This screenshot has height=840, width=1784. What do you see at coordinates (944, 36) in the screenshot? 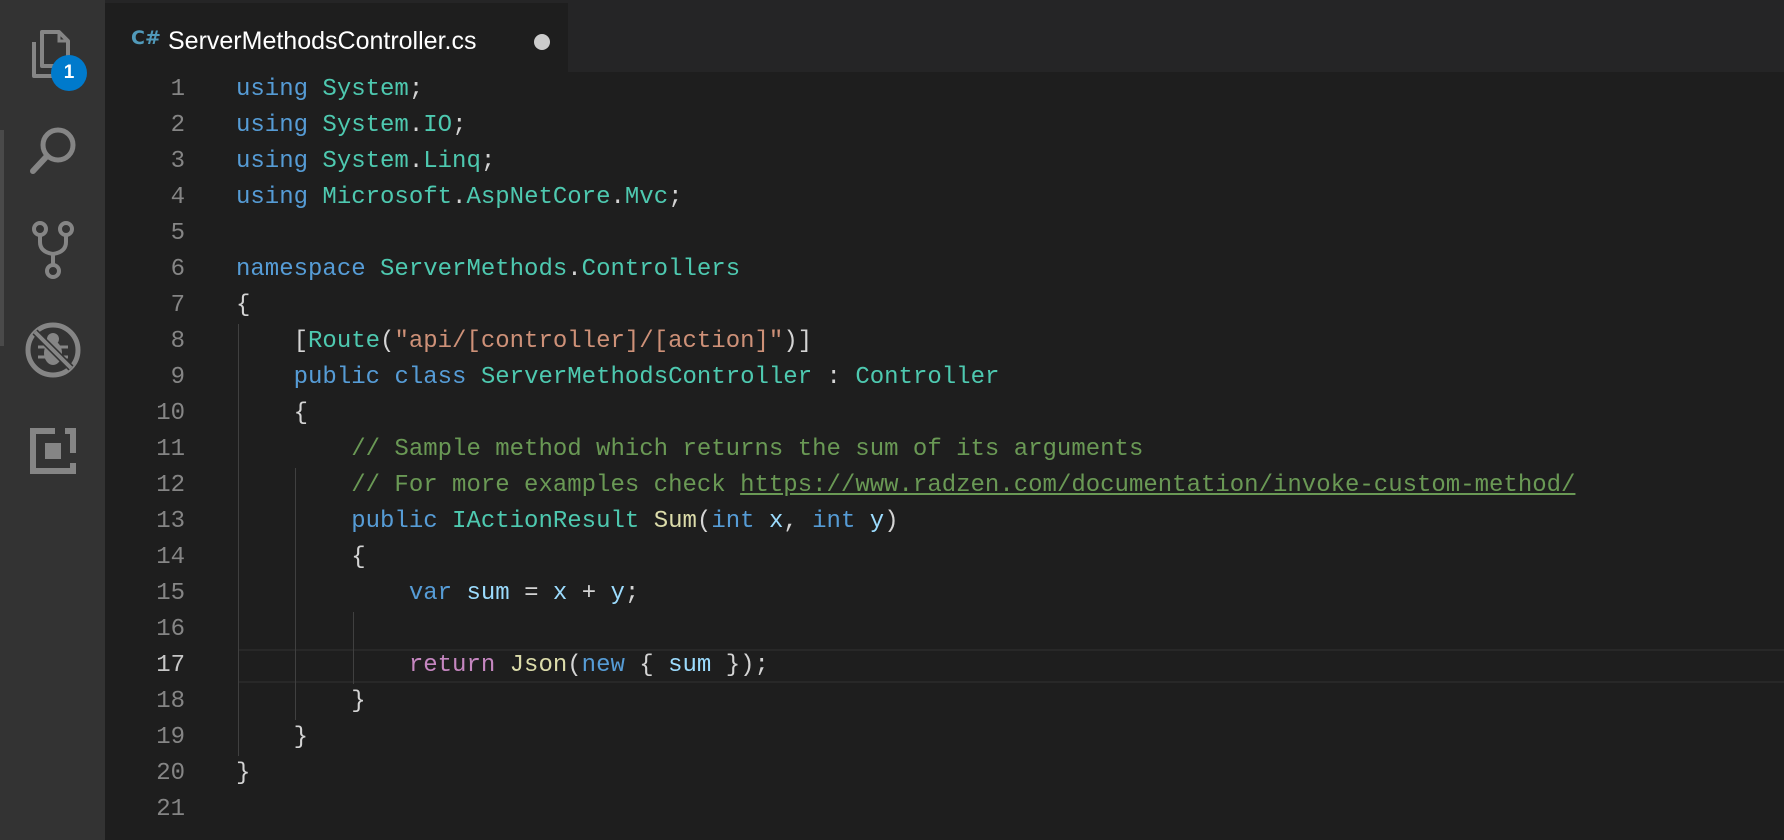
I see `editor-tab-strip: C# ServerMethodsController.cs` at bounding box center [944, 36].